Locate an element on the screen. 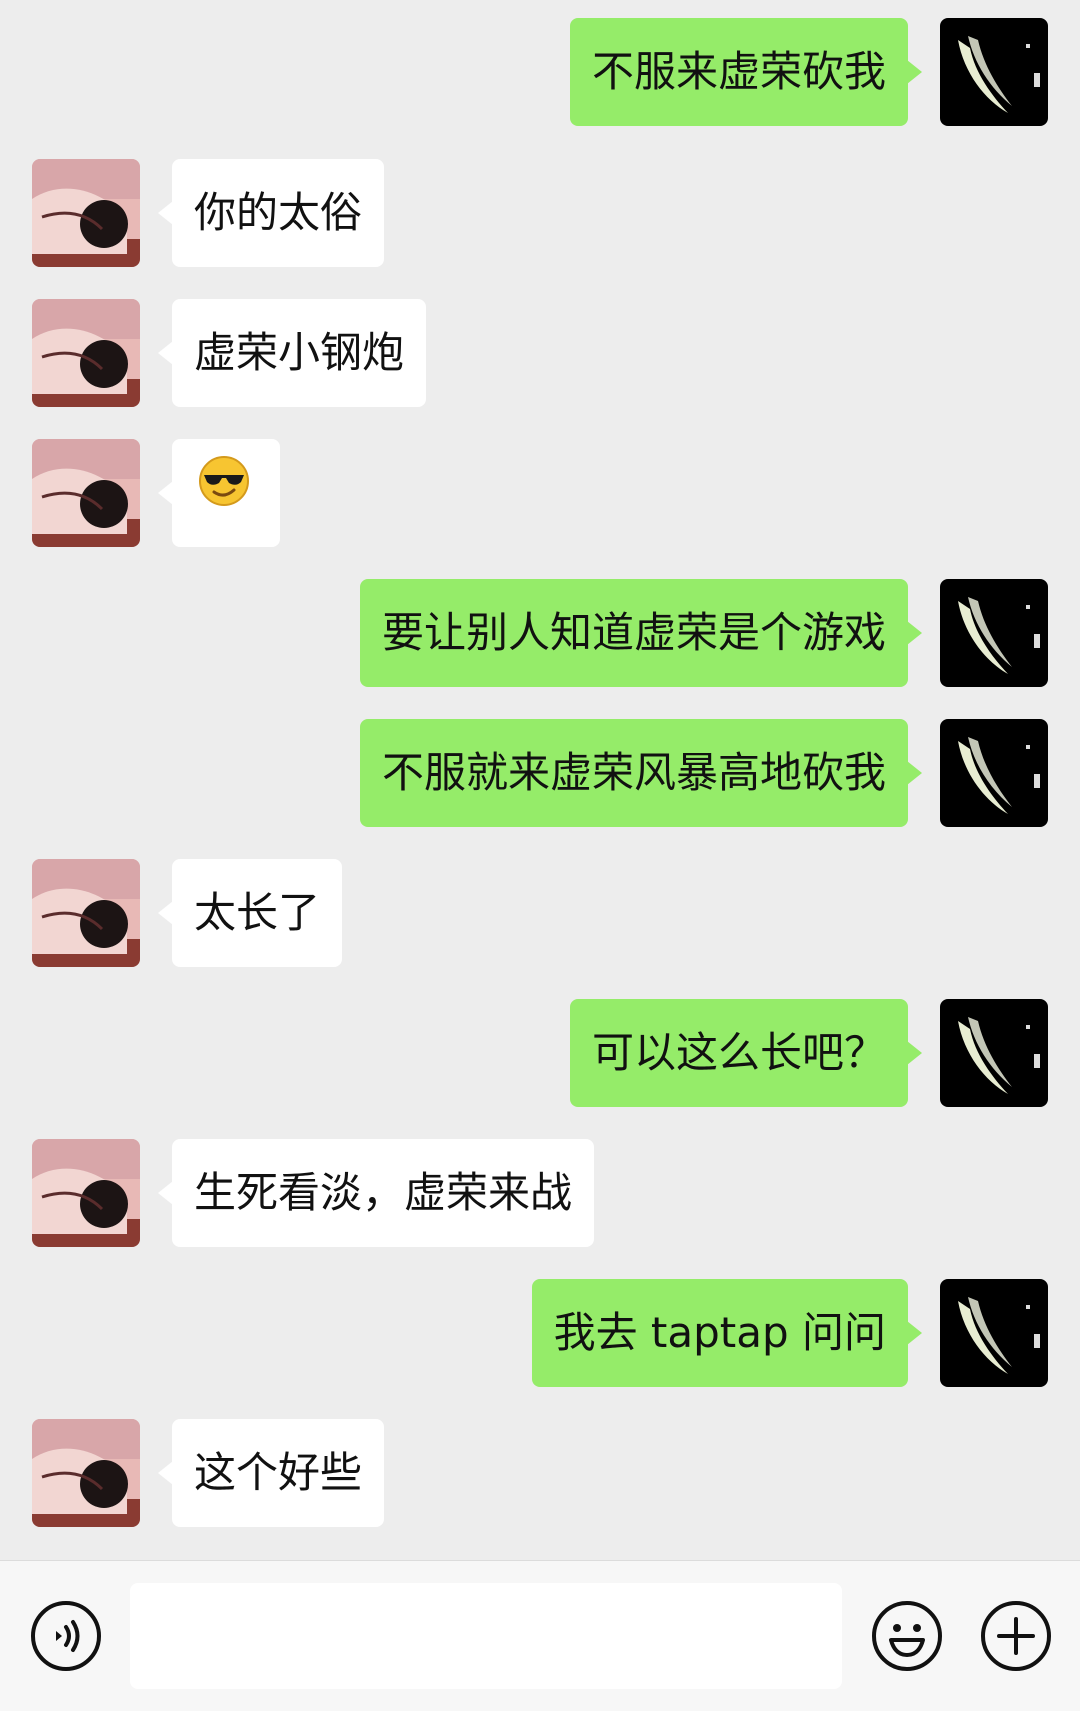  message-bubble-received: 这个好些 is located at coordinates (271, 1473).